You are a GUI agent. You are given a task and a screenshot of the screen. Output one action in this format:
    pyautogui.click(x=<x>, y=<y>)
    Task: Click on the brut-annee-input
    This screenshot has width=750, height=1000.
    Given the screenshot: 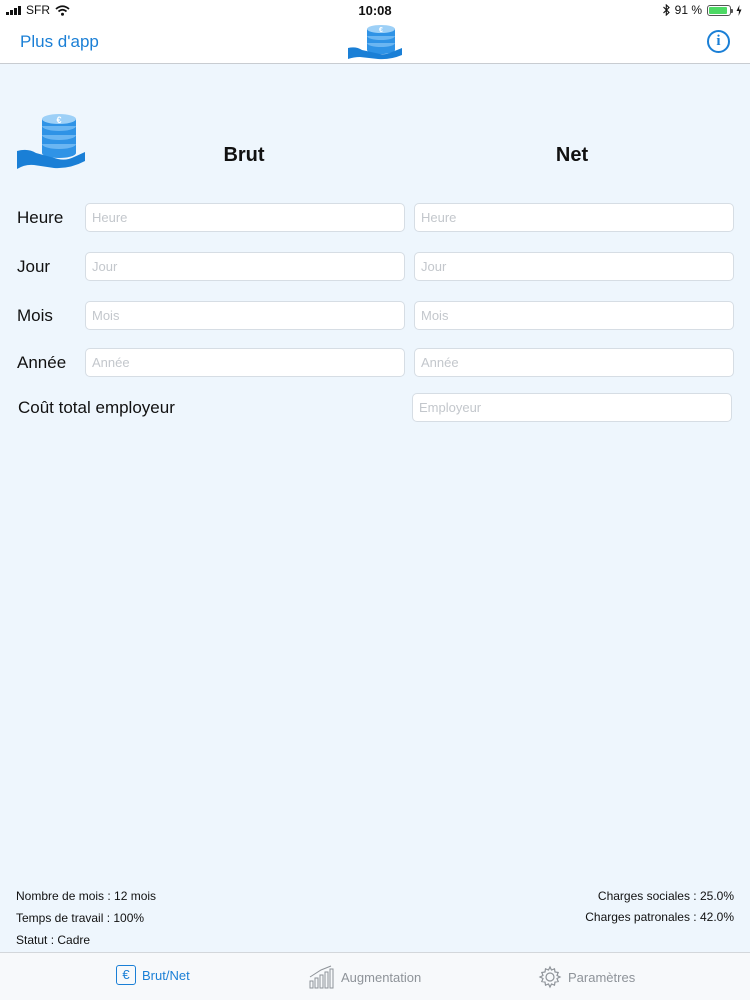 What is the action you would take?
    pyautogui.click(x=245, y=362)
    